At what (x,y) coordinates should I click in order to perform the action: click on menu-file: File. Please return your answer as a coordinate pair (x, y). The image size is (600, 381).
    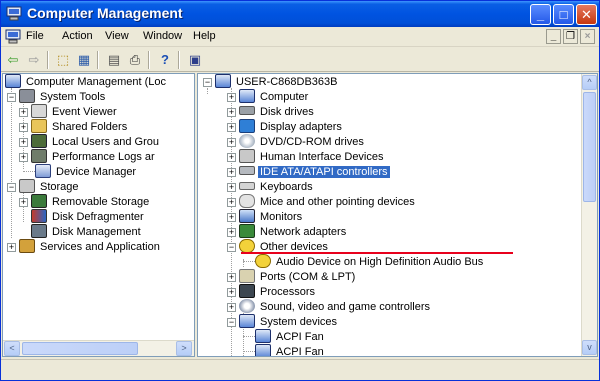
    Looking at the image, I should click on (35, 36).